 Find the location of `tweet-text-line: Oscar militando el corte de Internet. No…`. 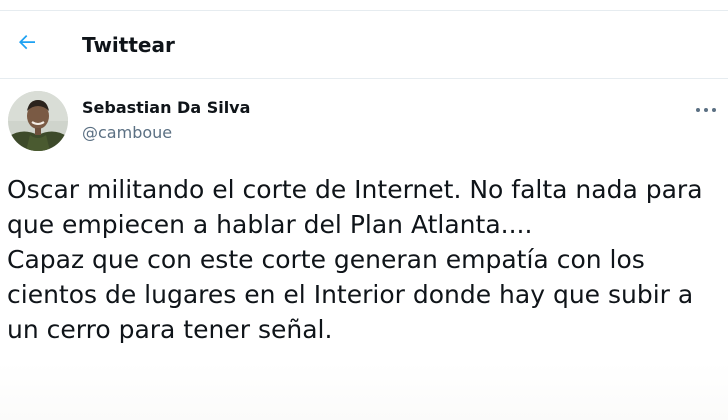

tweet-text-line: Oscar militando el corte de Internet. No… is located at coordinates (355, 189).